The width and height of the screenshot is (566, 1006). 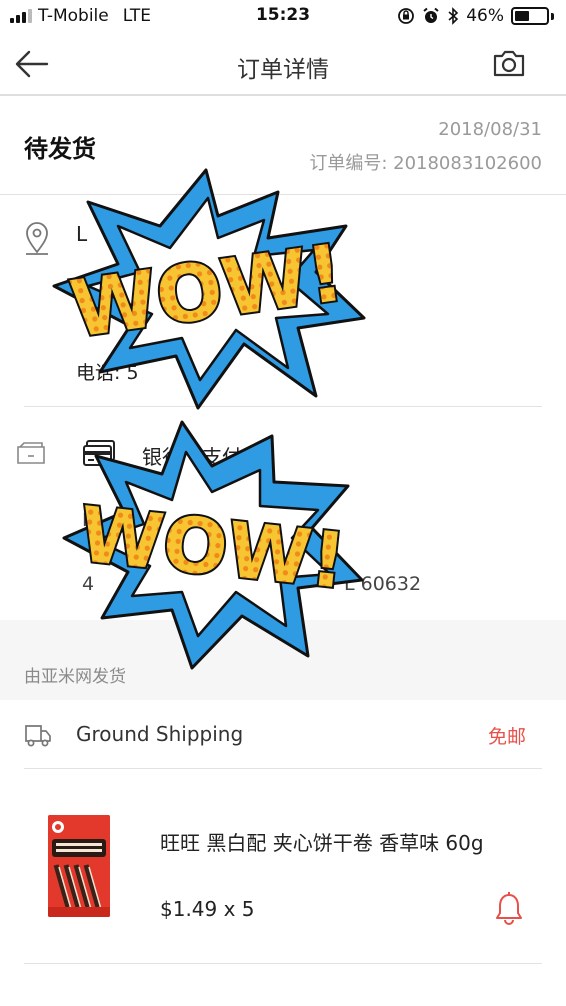 I want to click on status-bar: T-Mobile LTE 15:23 46%, so click(x=283, y=17).